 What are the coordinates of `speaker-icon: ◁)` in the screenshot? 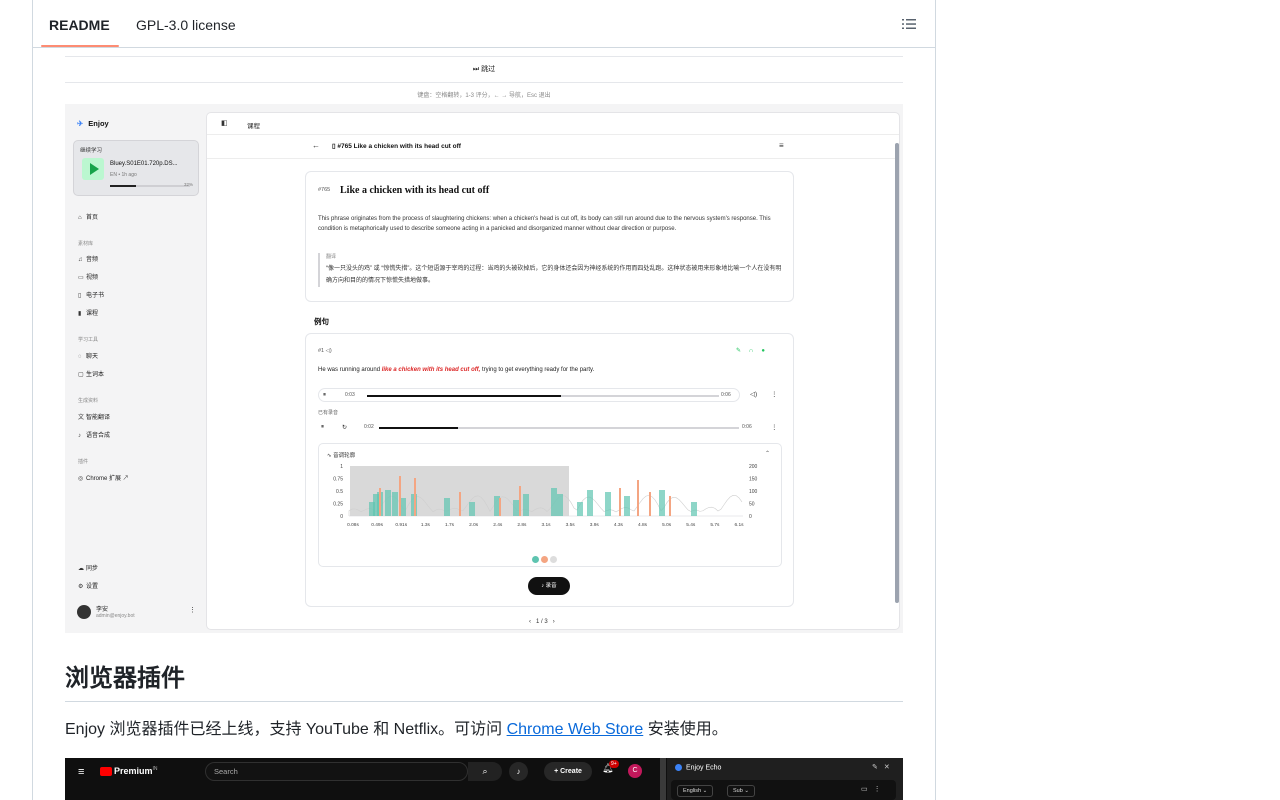 It's located at (328, 351).